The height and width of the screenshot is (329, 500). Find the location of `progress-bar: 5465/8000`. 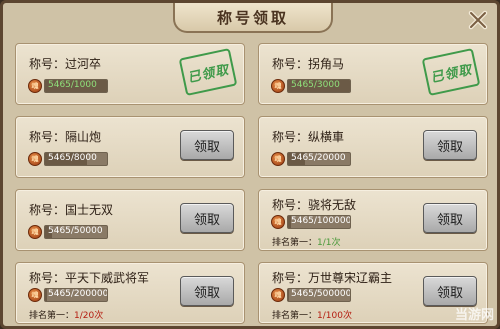

progress-bar: 5465/8000 is located at coordinates (76, 159).